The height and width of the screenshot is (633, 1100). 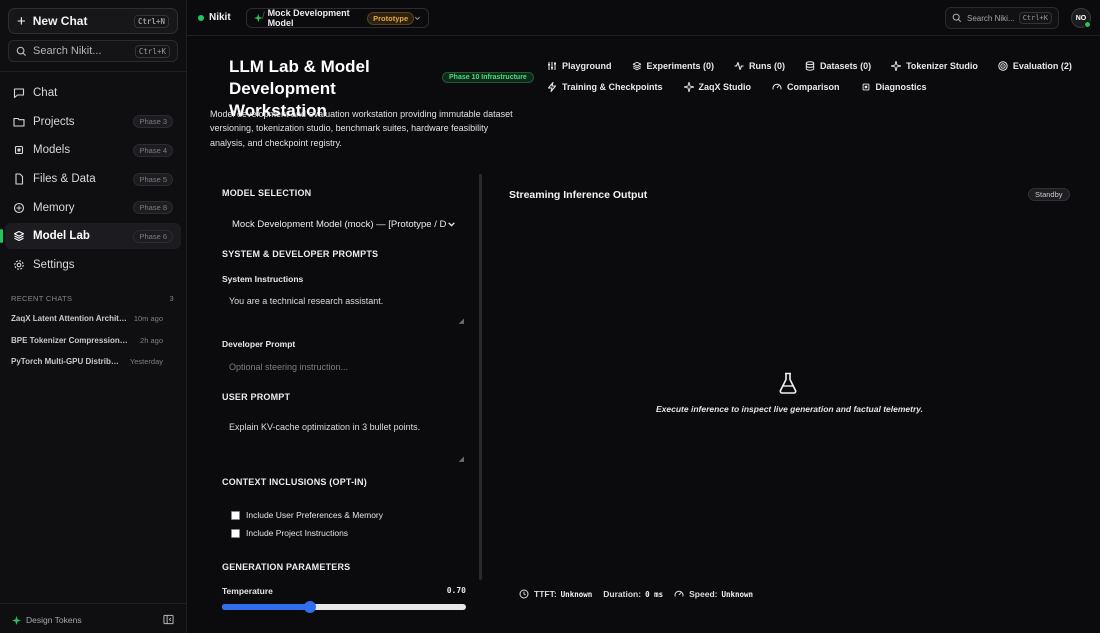 I want to click on tab-label: Tokenizer Studio, so click(x=942, y=66).